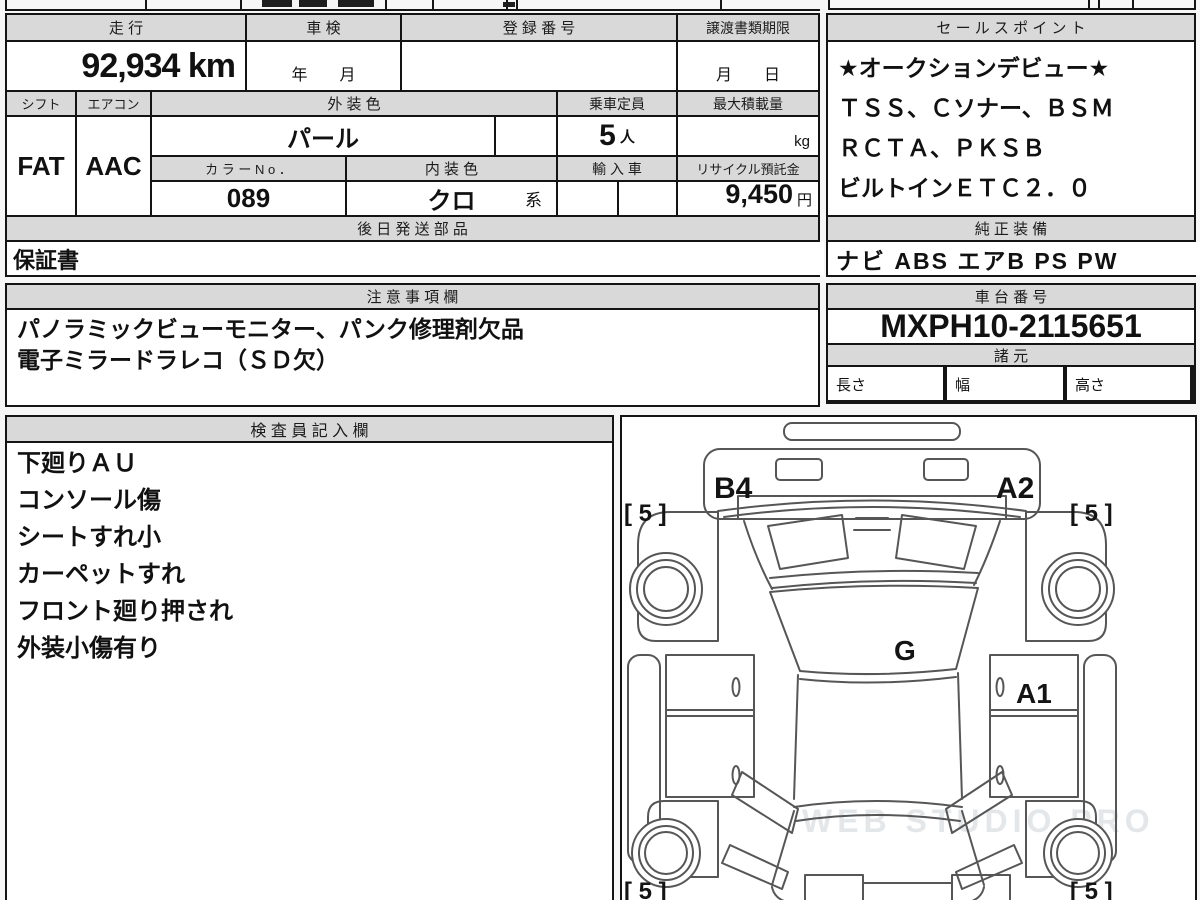 This screenshot has width=1200, height=900. What do you see at coordinates (1091, 513) in the screenshot?
I see `tire-mark-front-right: [ 5 ]` at bounding box center [1091, 513].